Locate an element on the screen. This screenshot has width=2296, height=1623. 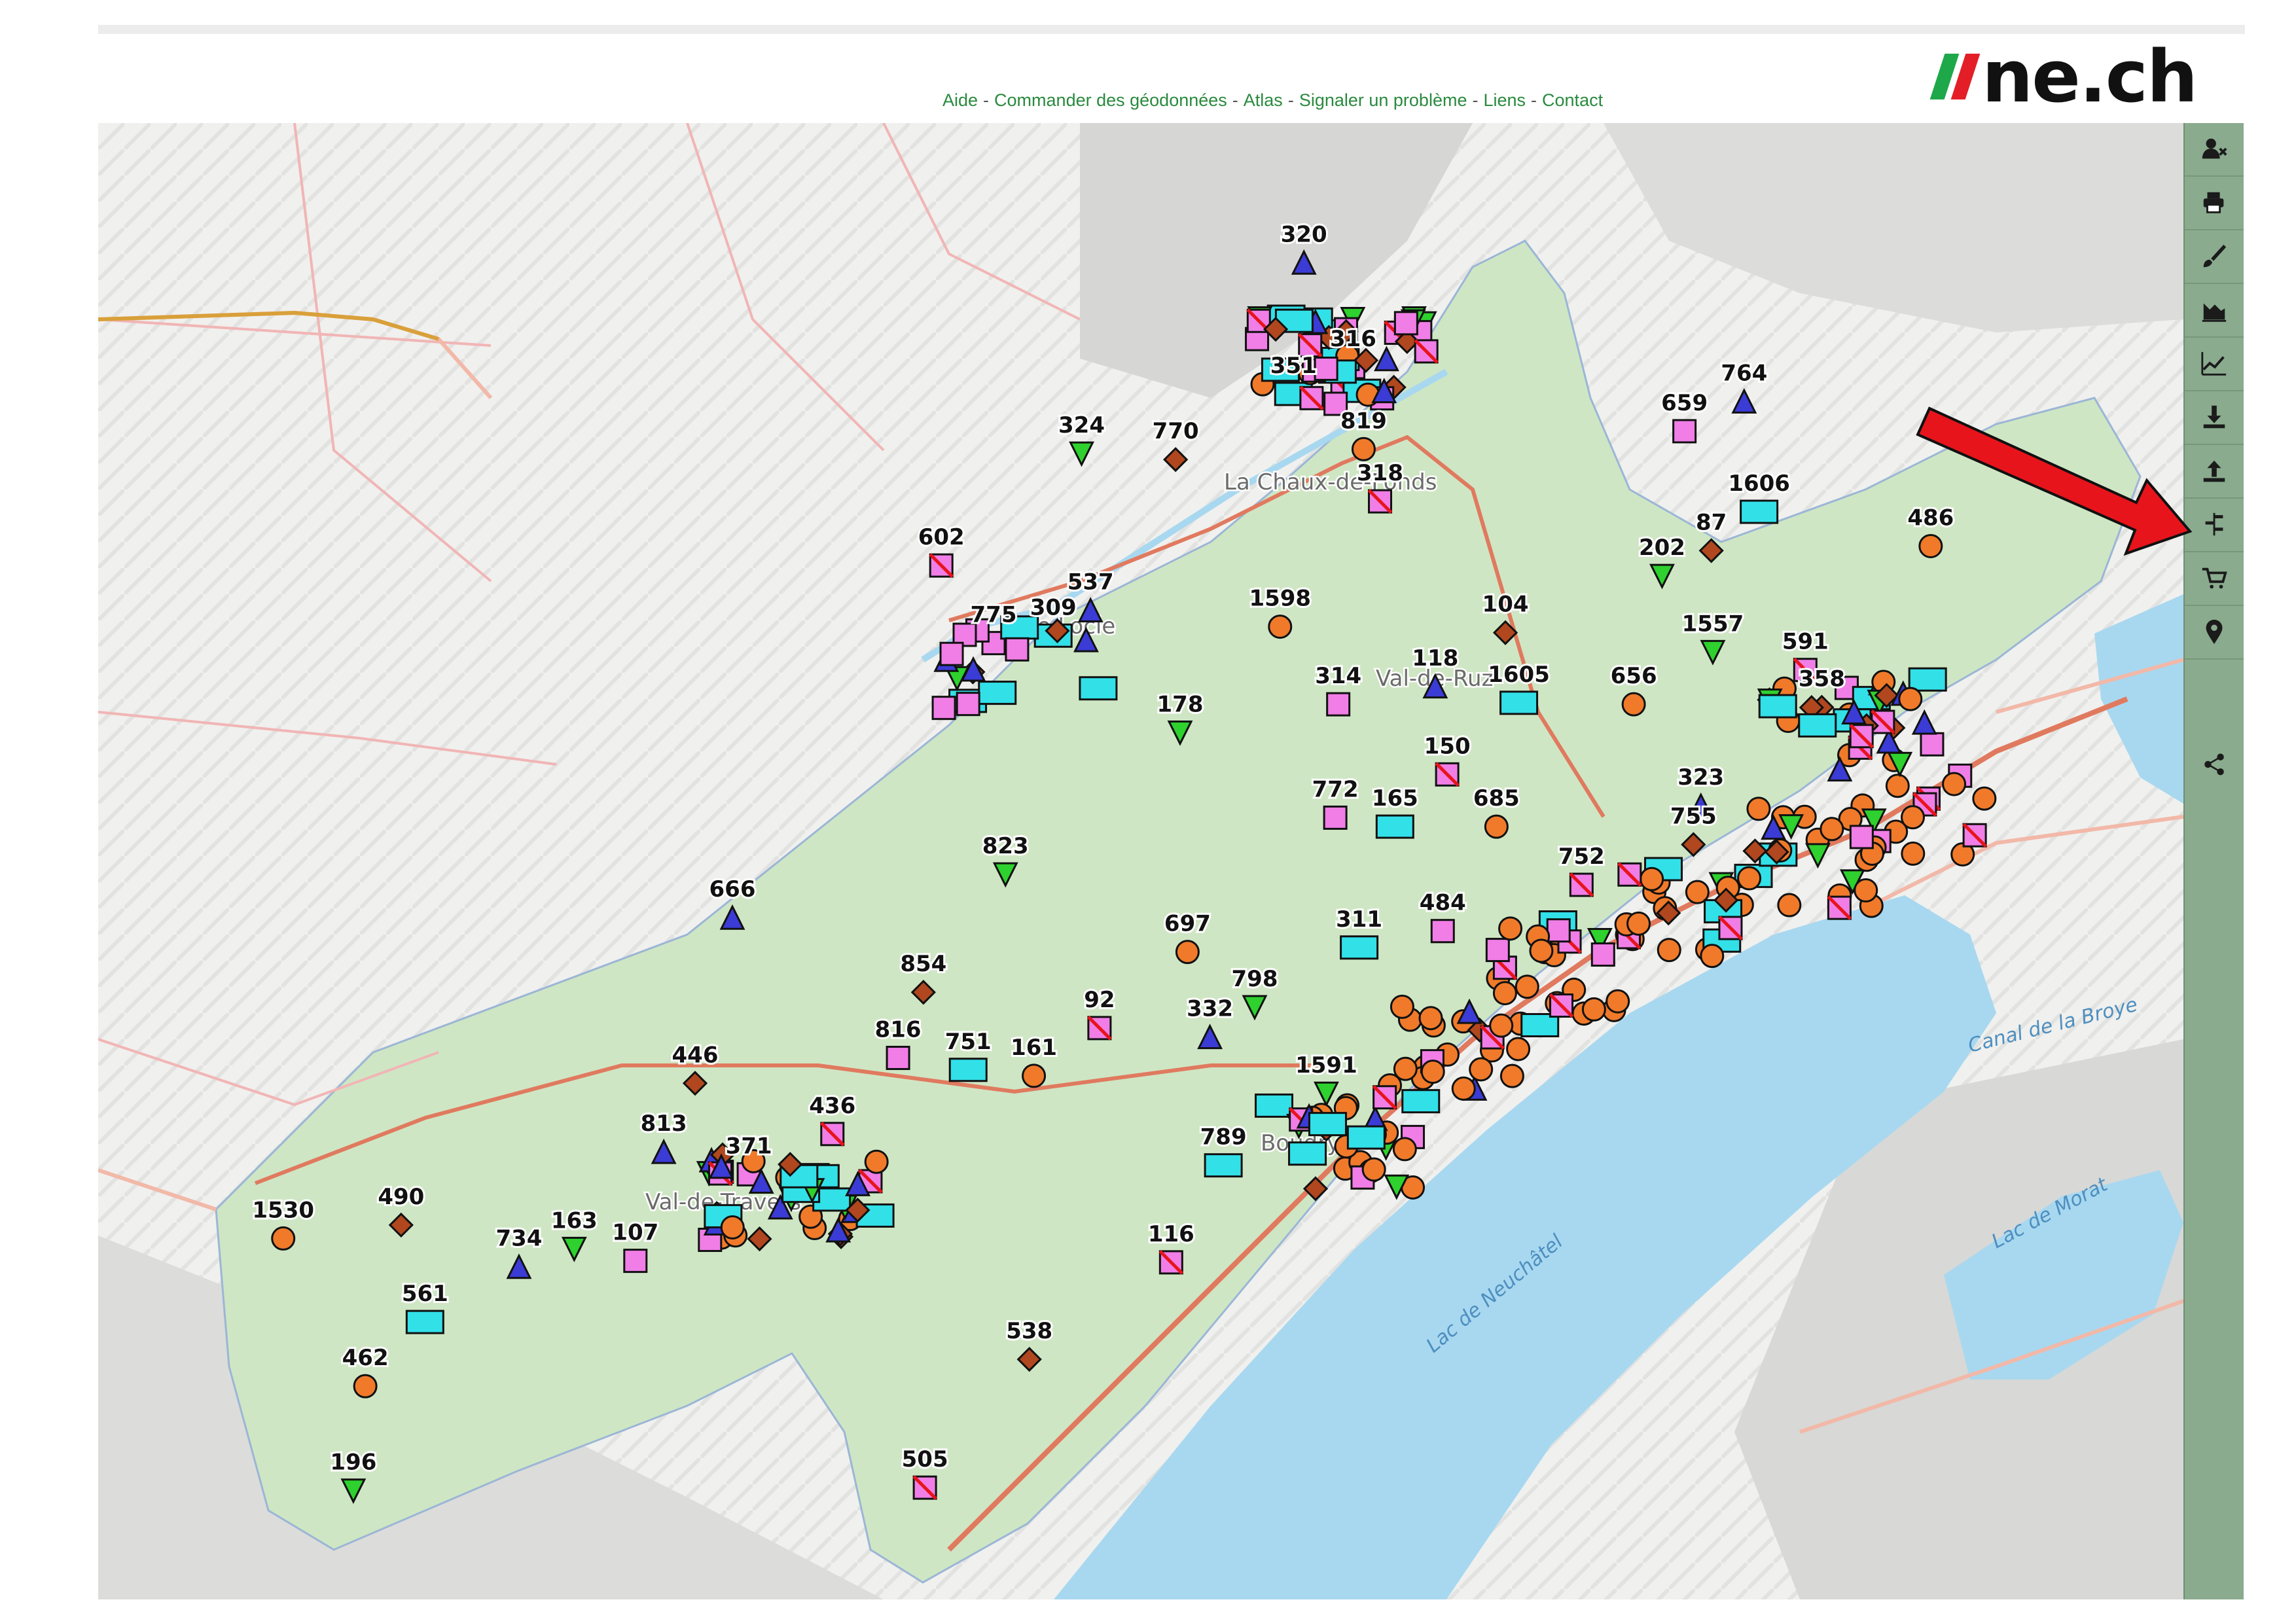
upload-button is located at coordinates (2214, 472).